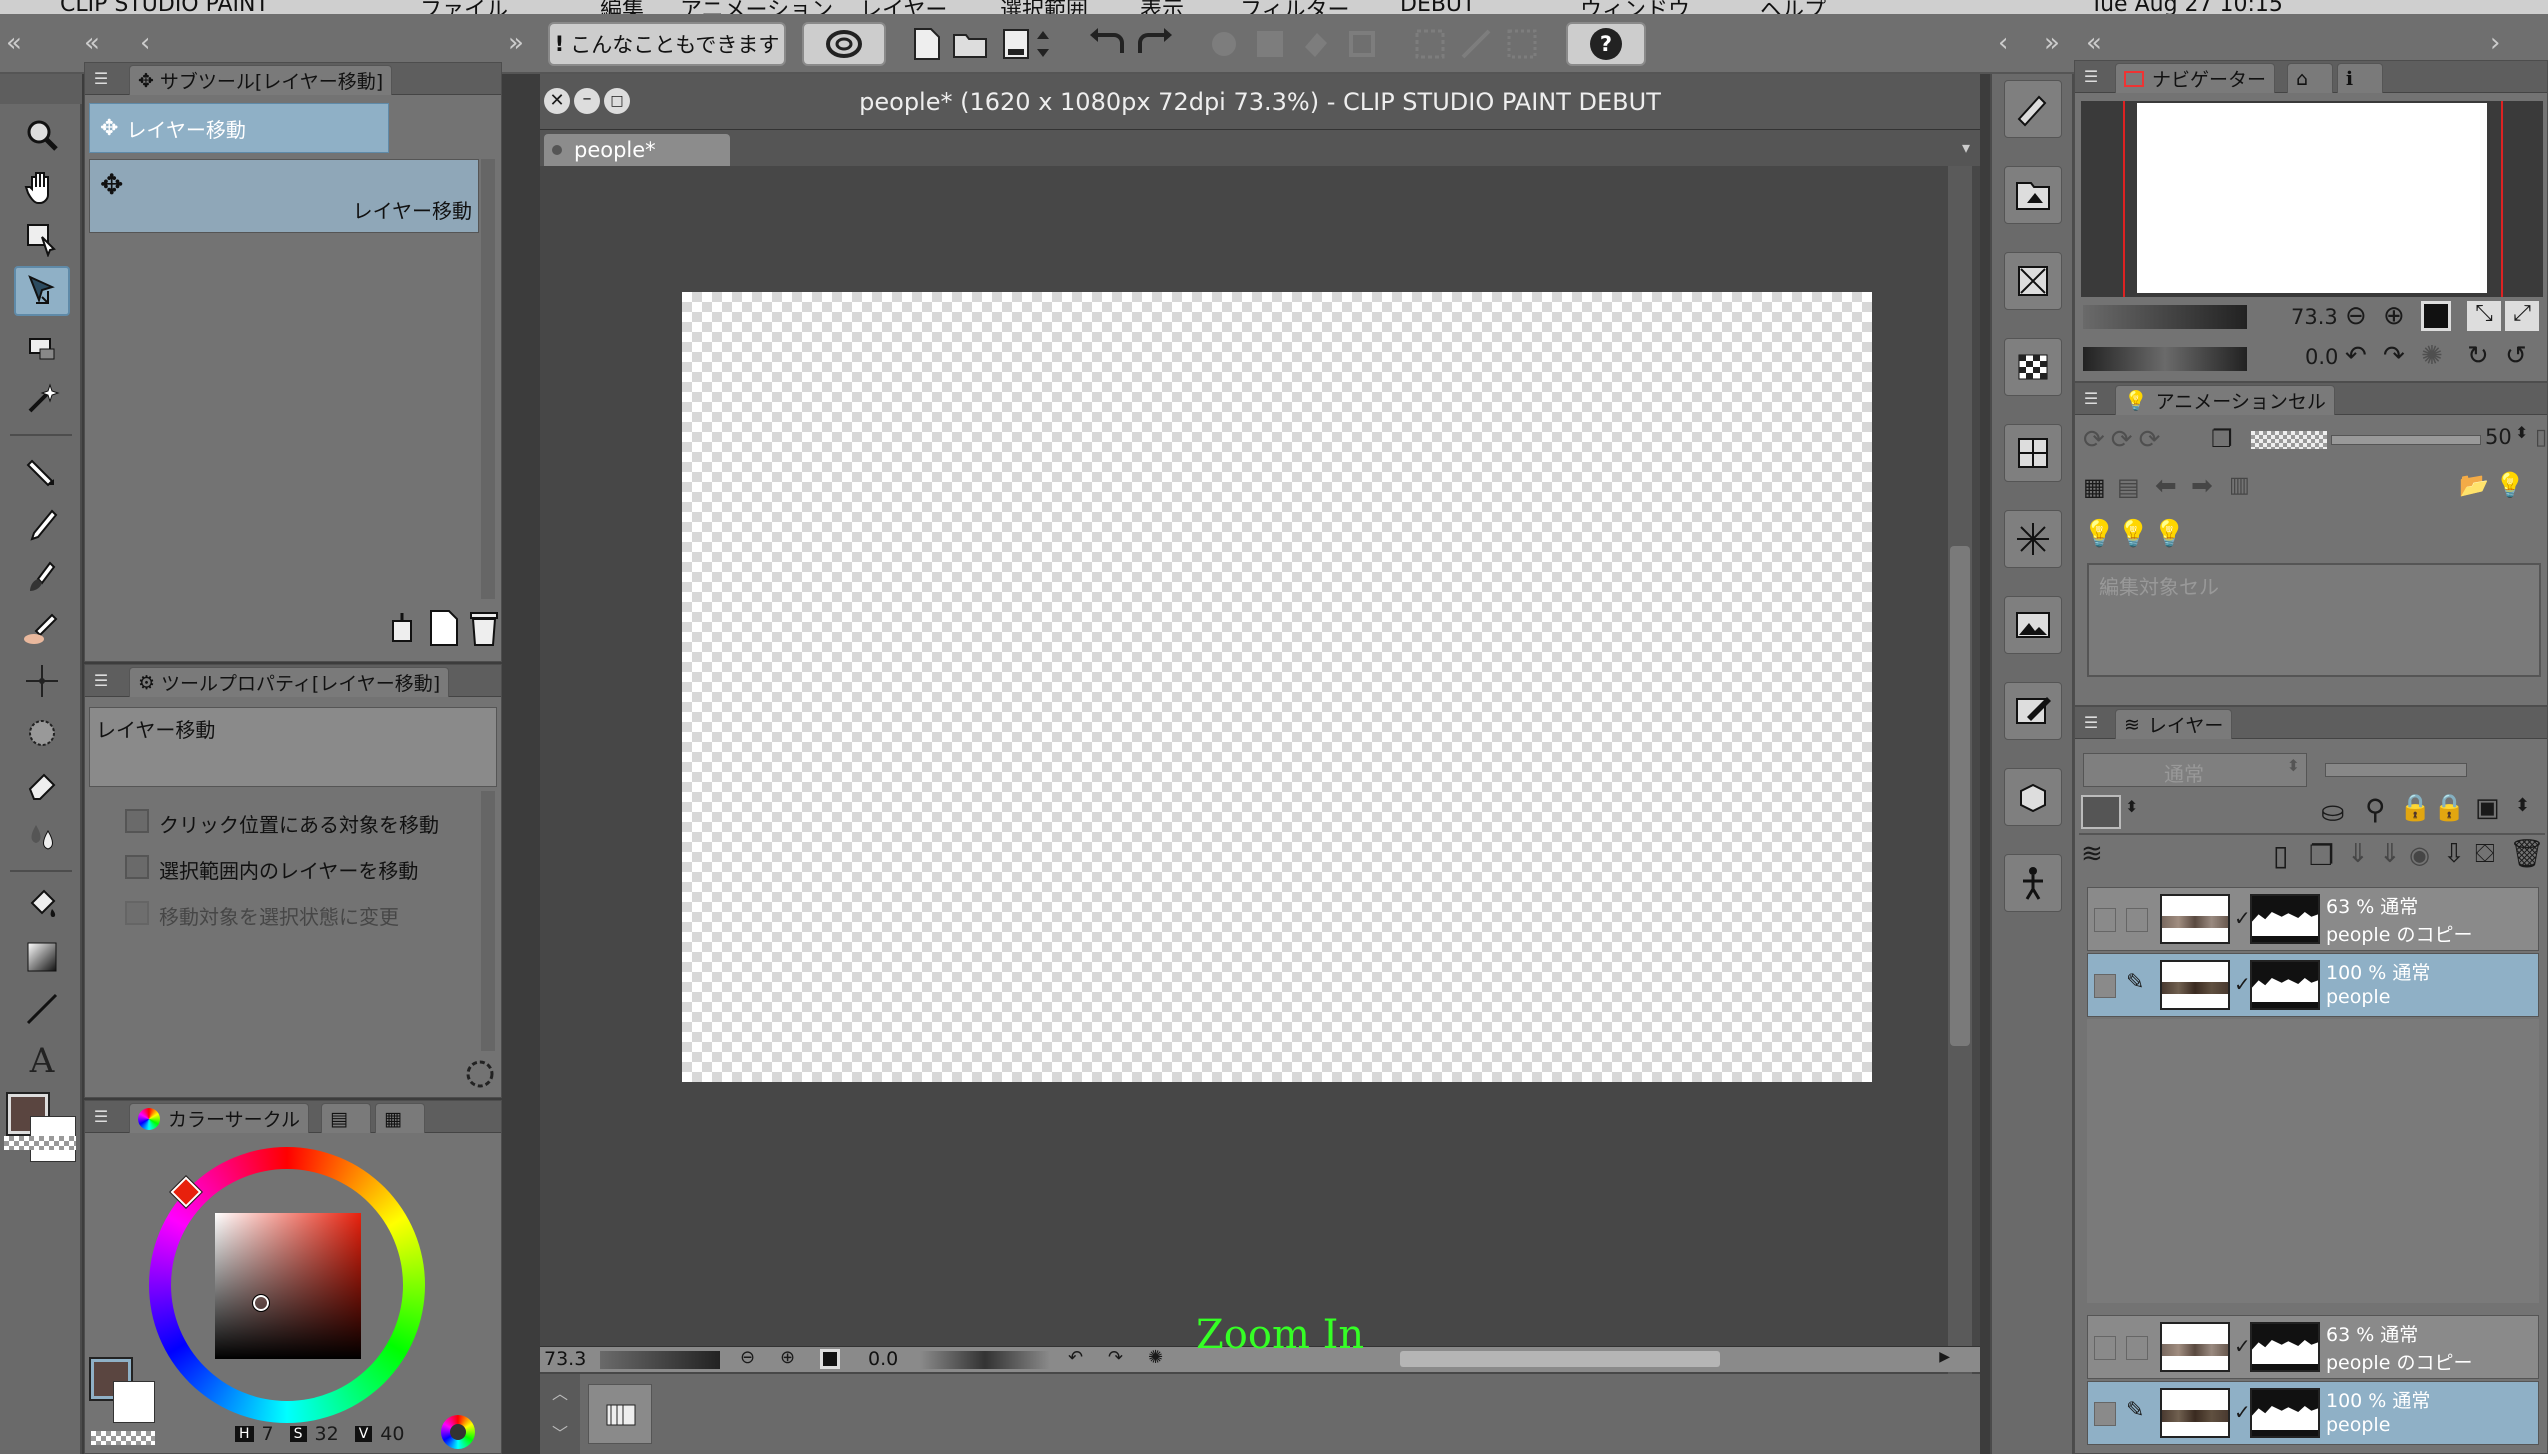  What do you see at coordinates (1295, 7) in the screenshot?
I see `menu-filter: フィルター` at bounding box center [1295, 7].